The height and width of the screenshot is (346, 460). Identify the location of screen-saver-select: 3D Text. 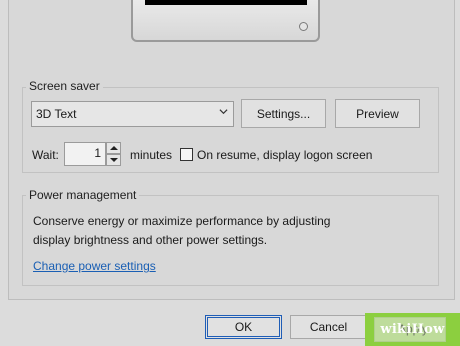
(132, 114).